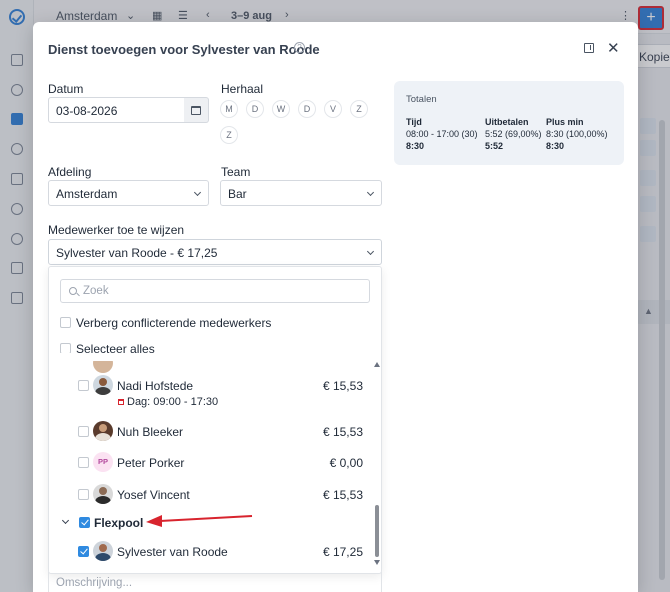 This screenshot has height=592, width=670. What do you see at coordinates (301, 193) in the screenshot?
I see `team-select: Bar` at bounding box center [301, 193].